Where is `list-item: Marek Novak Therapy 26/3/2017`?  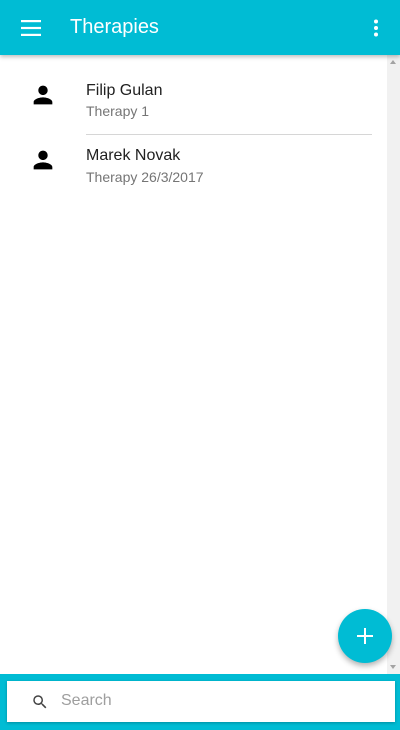
list-item: Marek Novak Therapy 26/3/2017 is located at coordinates (193, 168).